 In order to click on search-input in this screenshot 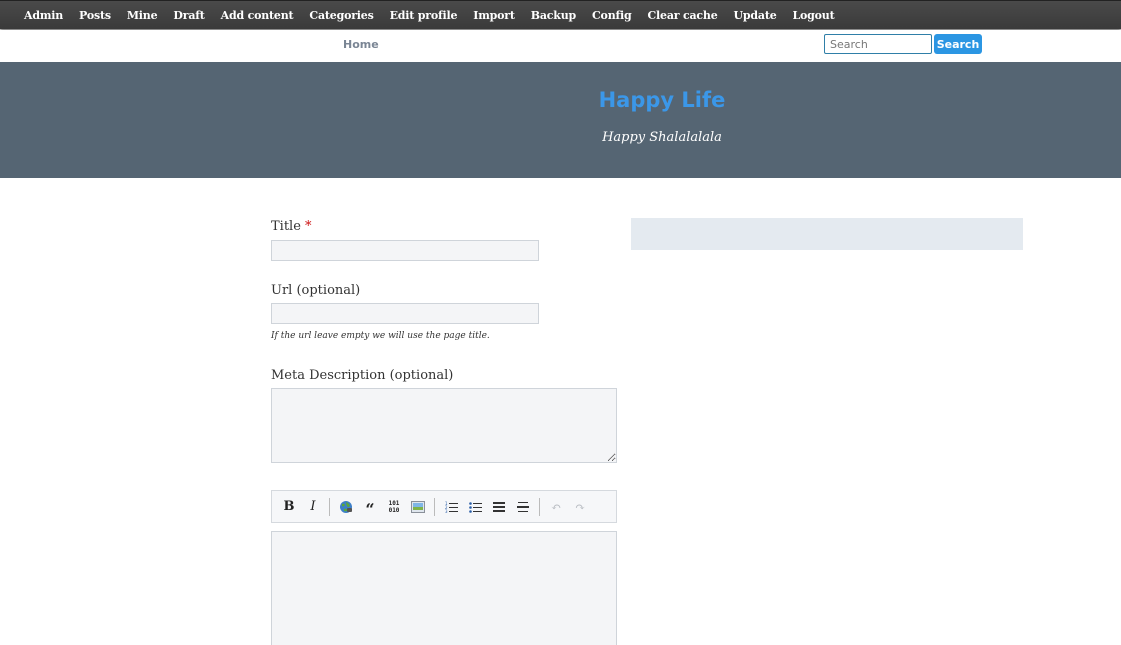, I will do `click(878, 44)`.